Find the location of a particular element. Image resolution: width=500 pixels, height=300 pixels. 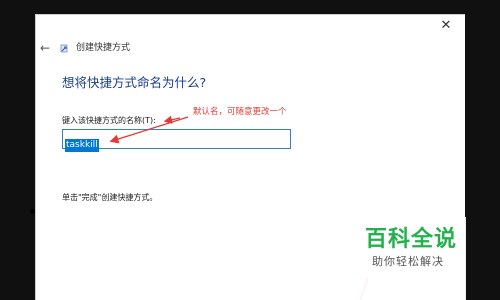

close-icon: ✕ is located at coordinates (446, 26).